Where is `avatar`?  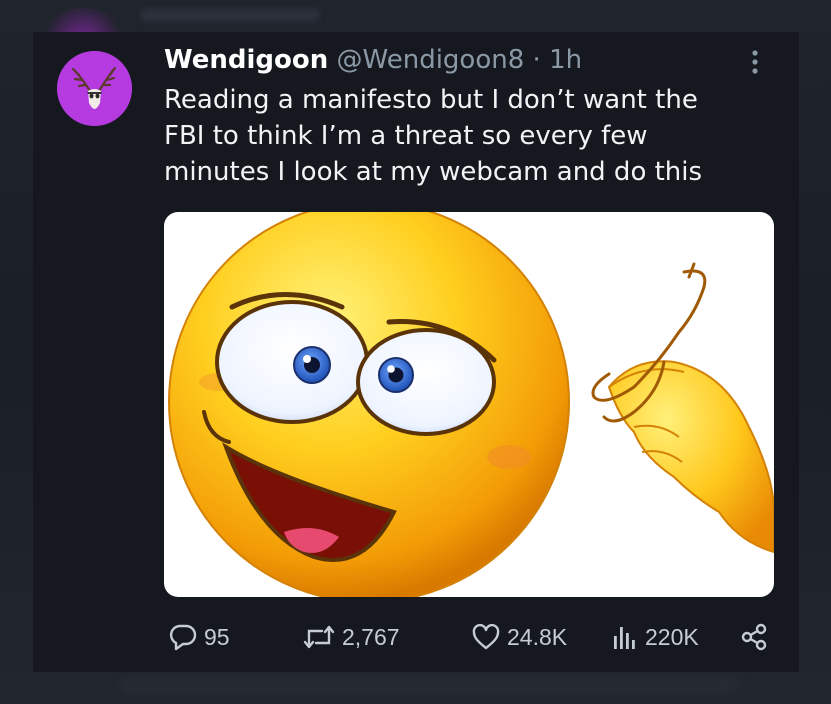 avatar is located at coordinates (94, 88).